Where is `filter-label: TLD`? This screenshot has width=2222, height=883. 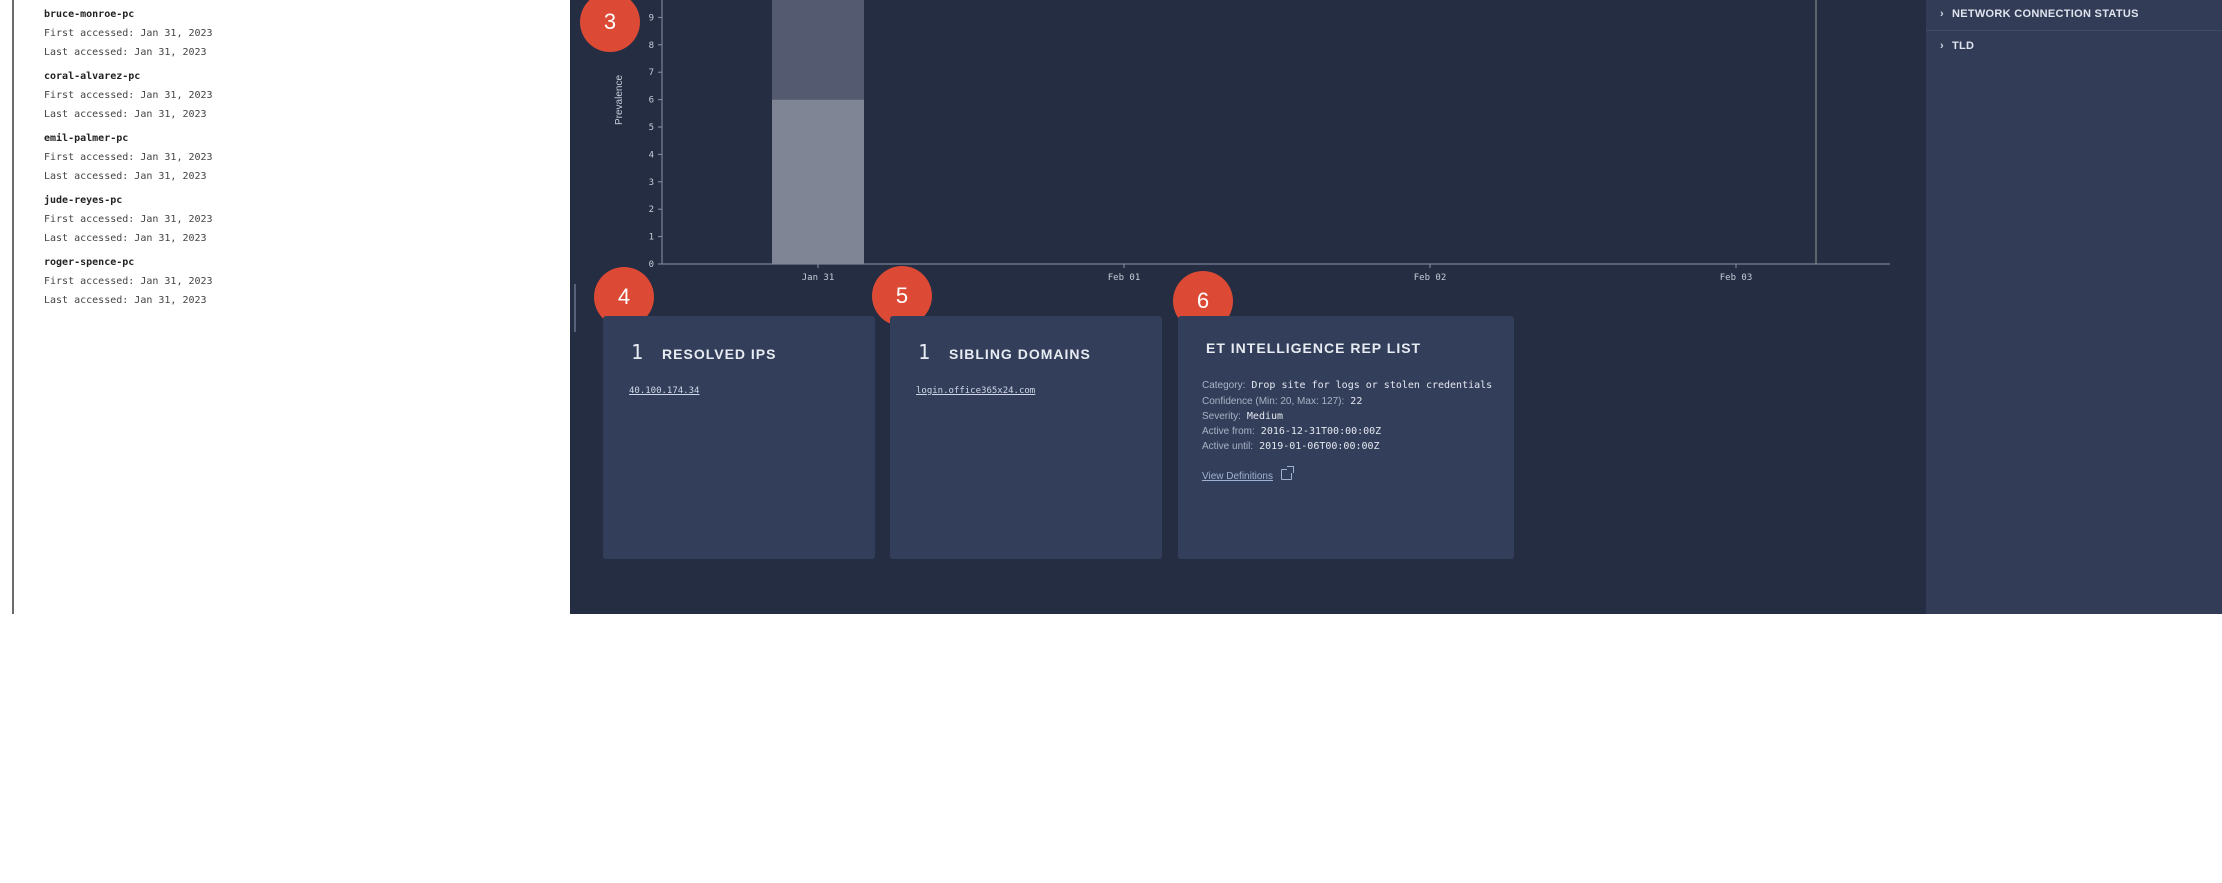 filter-label: TLD is located at coordinates (1963, 46).